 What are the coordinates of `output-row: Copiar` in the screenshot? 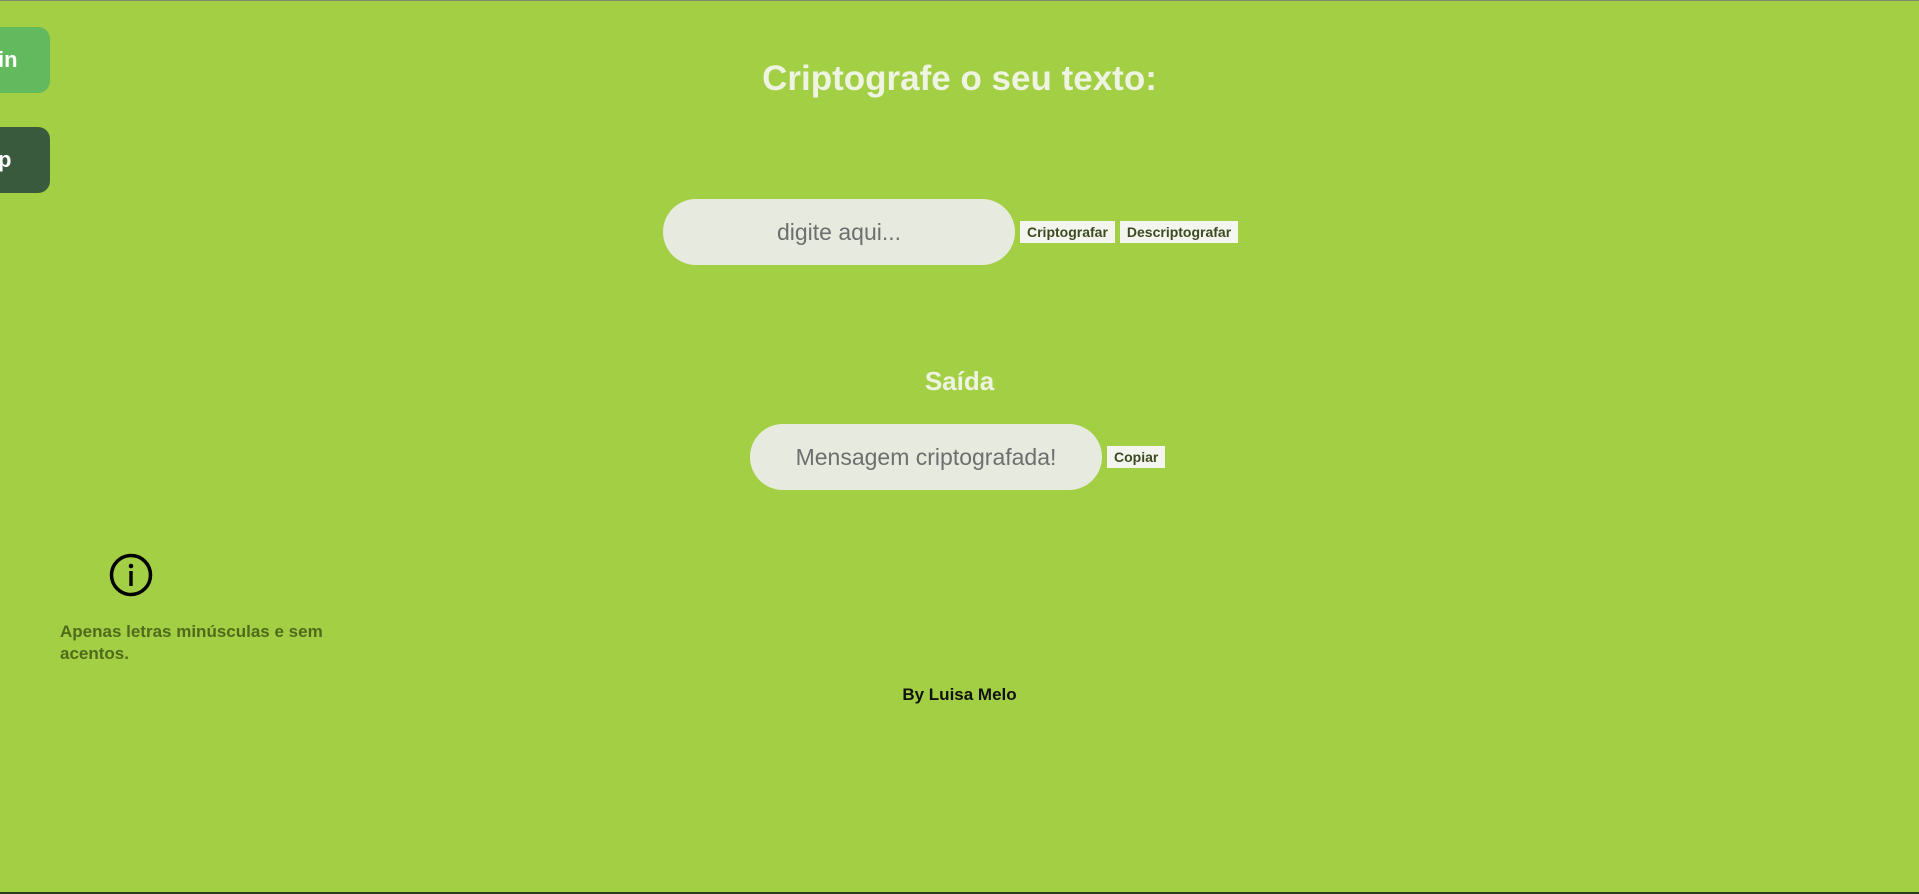 It's located at (958, 457).